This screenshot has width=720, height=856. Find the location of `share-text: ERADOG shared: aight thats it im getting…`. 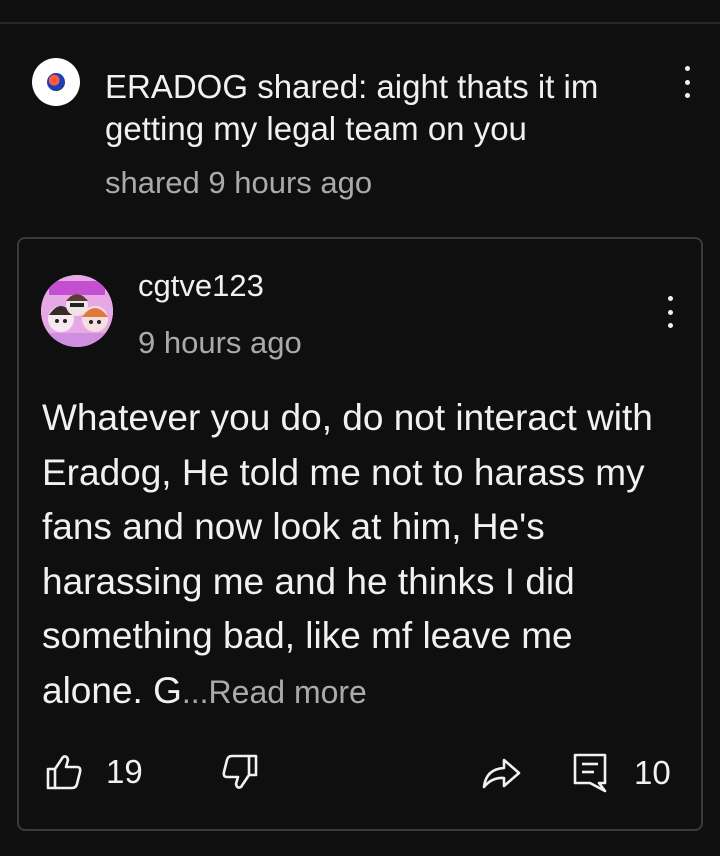

share-text: ERADOG shared: aight thats it im getting… is located at coordinates (352, 107).